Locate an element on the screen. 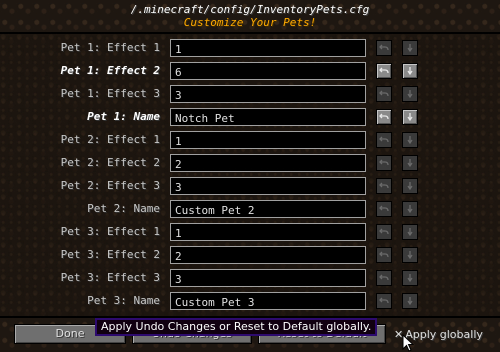 The width and height of the screenshot is (500, 352). config-row: Pet 2: Effect 1 1 is located at coordinates (250, 141).